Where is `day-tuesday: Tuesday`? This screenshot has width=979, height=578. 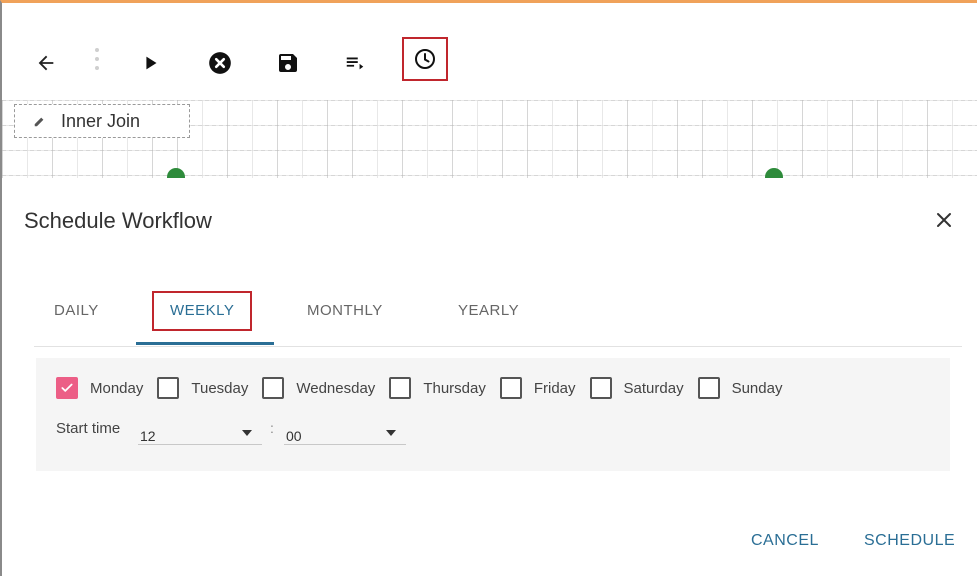
day-tuesday: Tuesday is located at coordinates (202, 388).